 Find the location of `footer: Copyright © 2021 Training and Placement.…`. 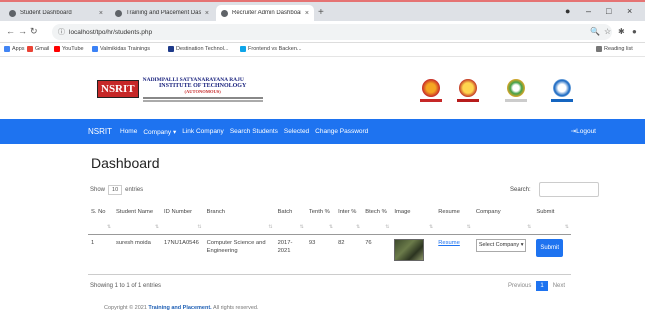

footer: Copyright © 2021 Training and Placement.… is located at coordinates (181, 308).